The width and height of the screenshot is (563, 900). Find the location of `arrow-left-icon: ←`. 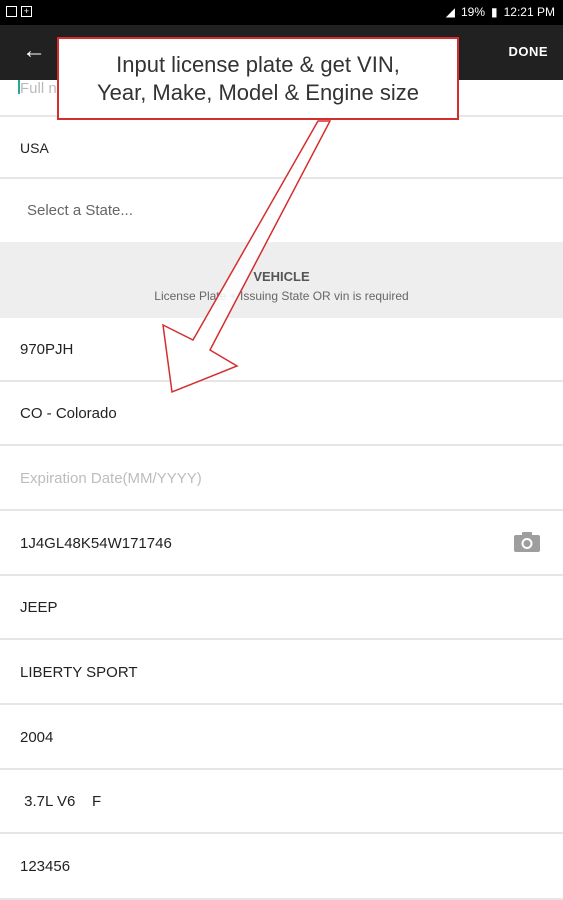

arrow-left-icon: ← is located at coordinates (34, 51).